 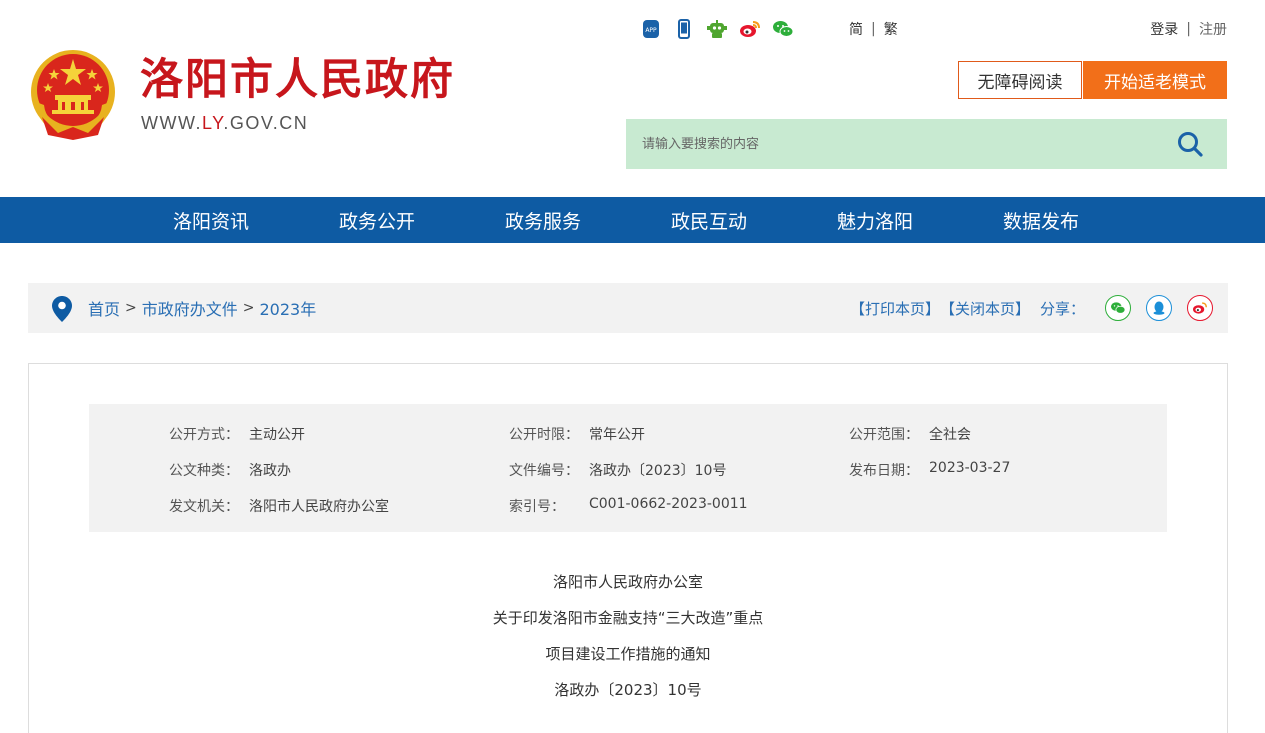 I want to click on svg-text: APP, so click(x=651, y=30).